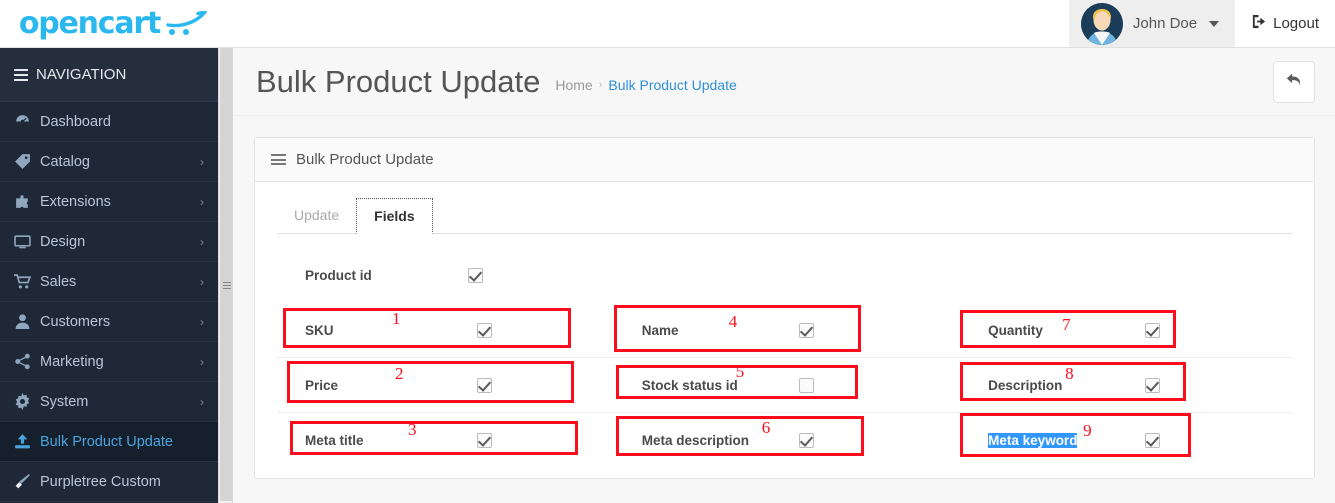 The height and width of the screenshot is (503, 1335). I want to click on sidebar-item-label: Customers, so click(75, 321).